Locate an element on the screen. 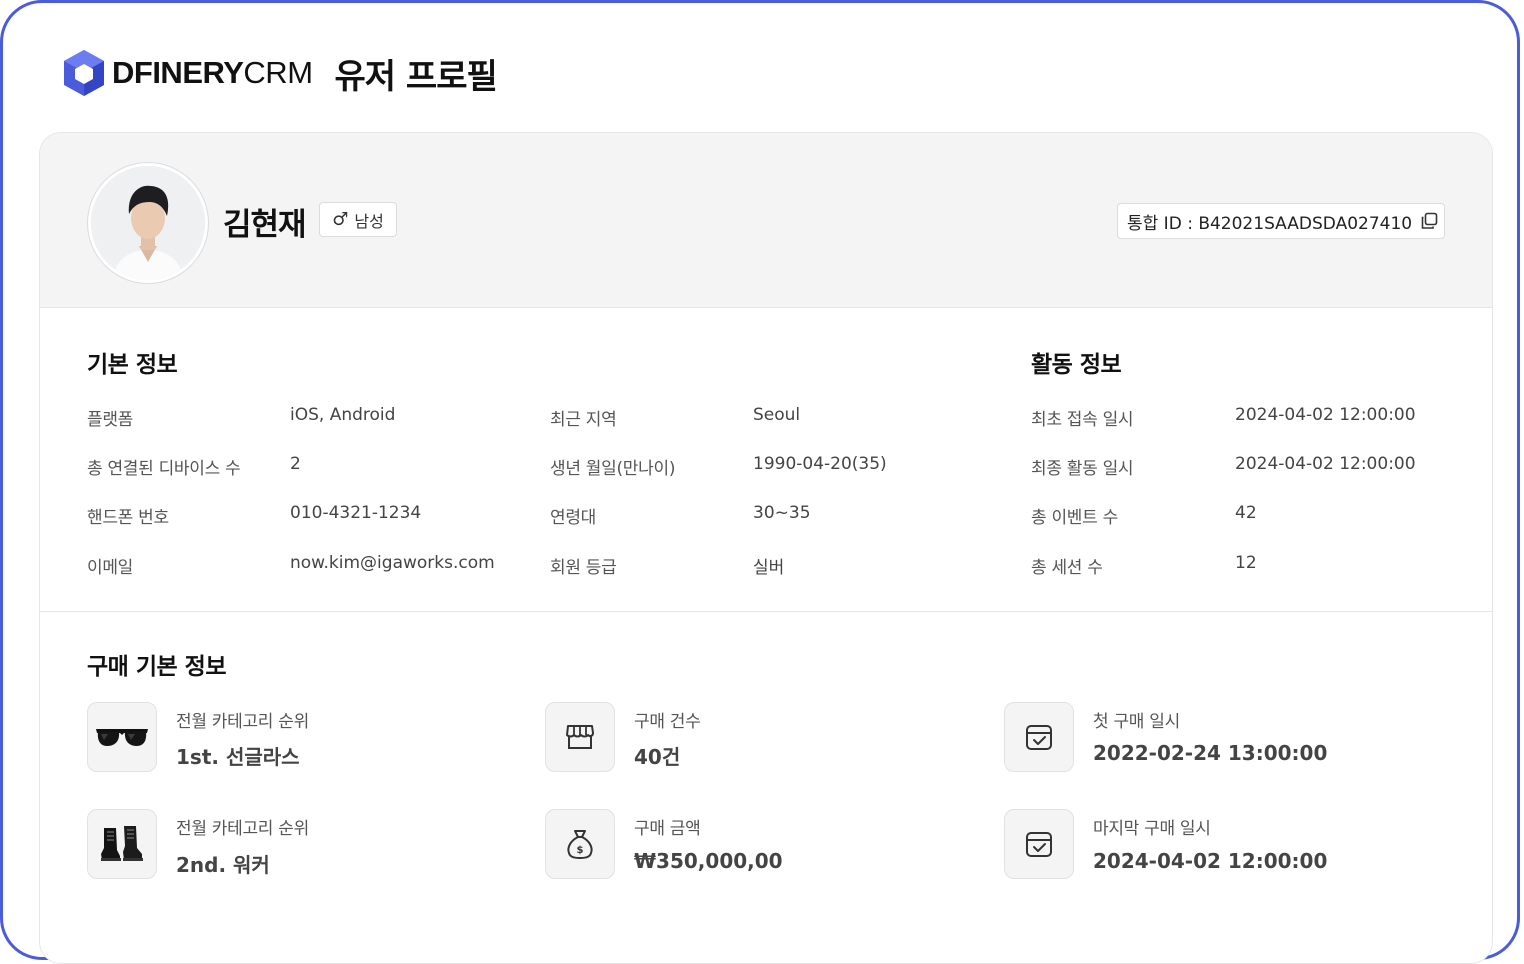 The height and width of the screenshot is (964, 1524). integrated-id-box: 통합 ID : B42021SAADSDA027410 is located at coordinates (1281, 221).